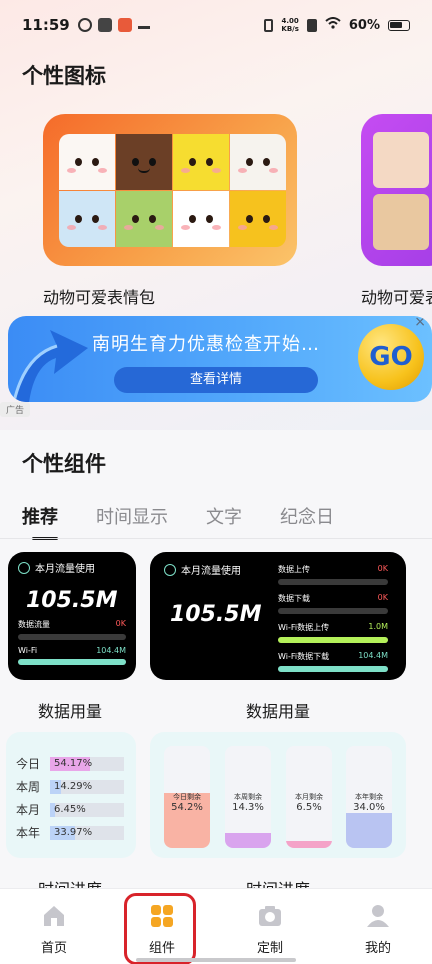 This screenshot has width=432, height=964. Describe the element at coordinates (64, 464) in the screenshot. I see `widgets-section-title: 个性组件` at that location.